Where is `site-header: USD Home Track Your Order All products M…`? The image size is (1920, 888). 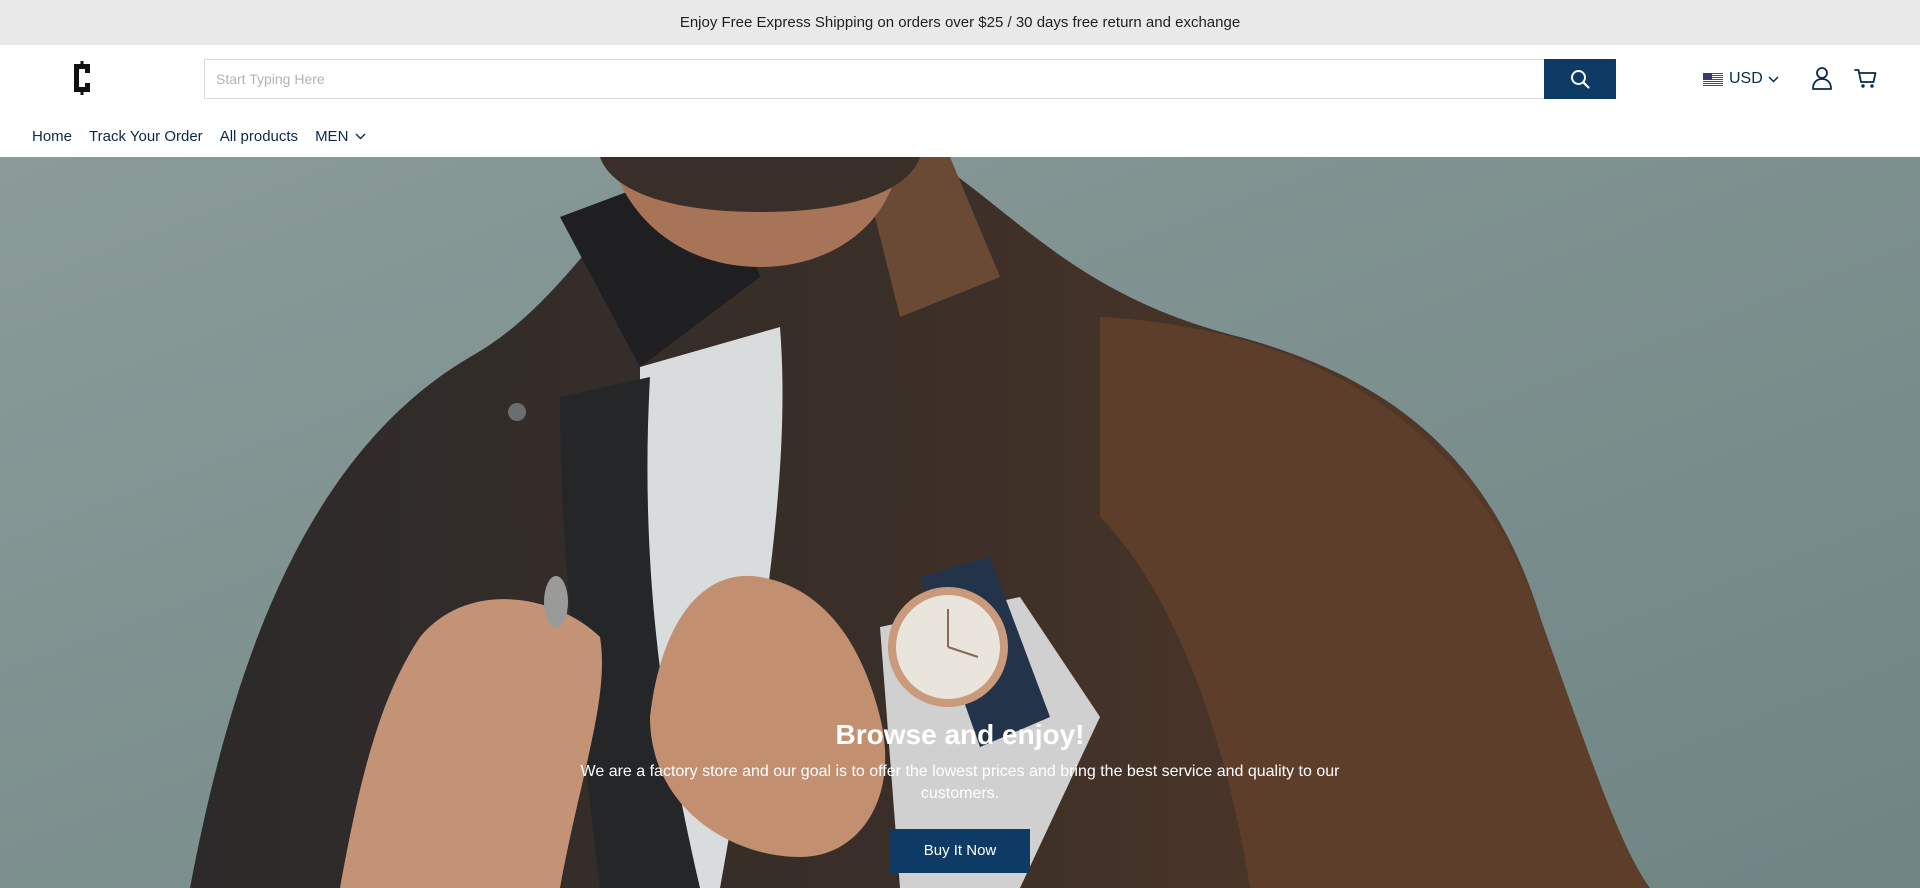 site-header: USD Home Track Your Order All products M… is located at coordinates (960, 101).